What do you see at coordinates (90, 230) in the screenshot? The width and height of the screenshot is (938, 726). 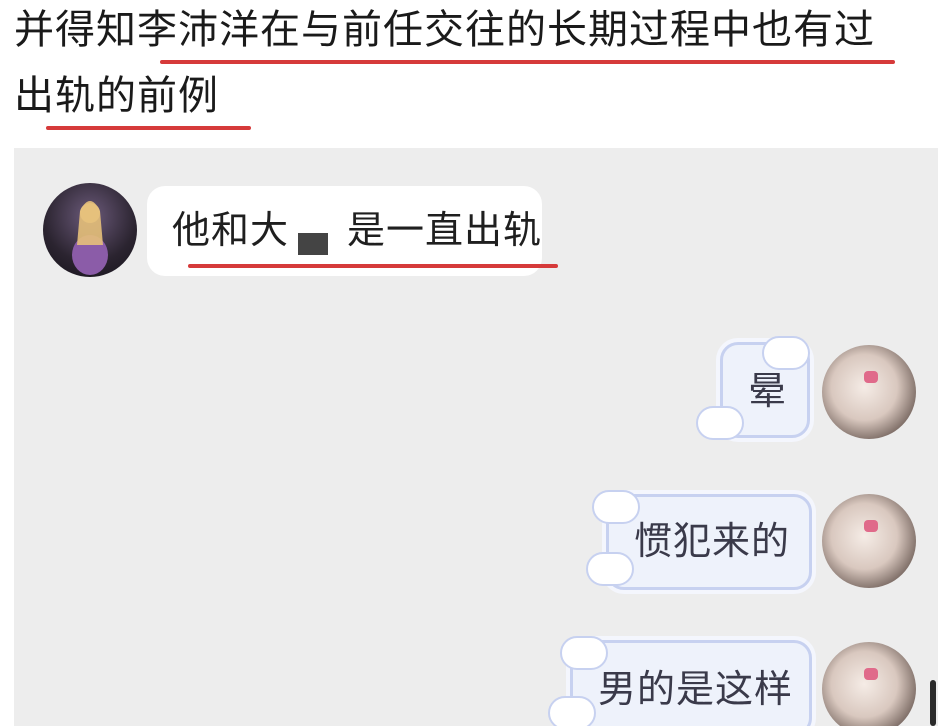 I see `avatar-left` at bounding box center [90, 230].